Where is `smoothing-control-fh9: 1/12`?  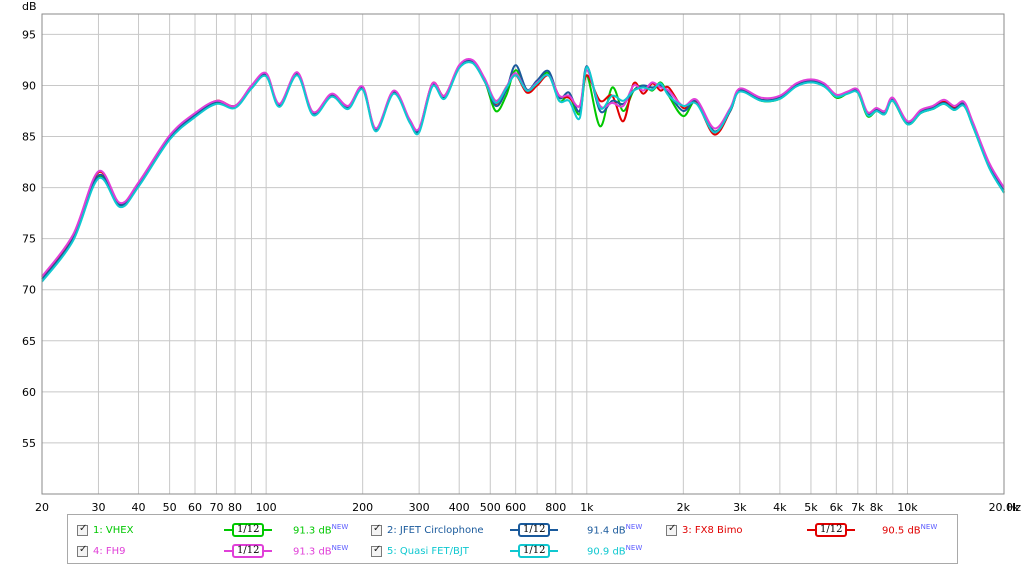 smoothing-control-fh9: 1/12 is located at coordinates (248, 551).